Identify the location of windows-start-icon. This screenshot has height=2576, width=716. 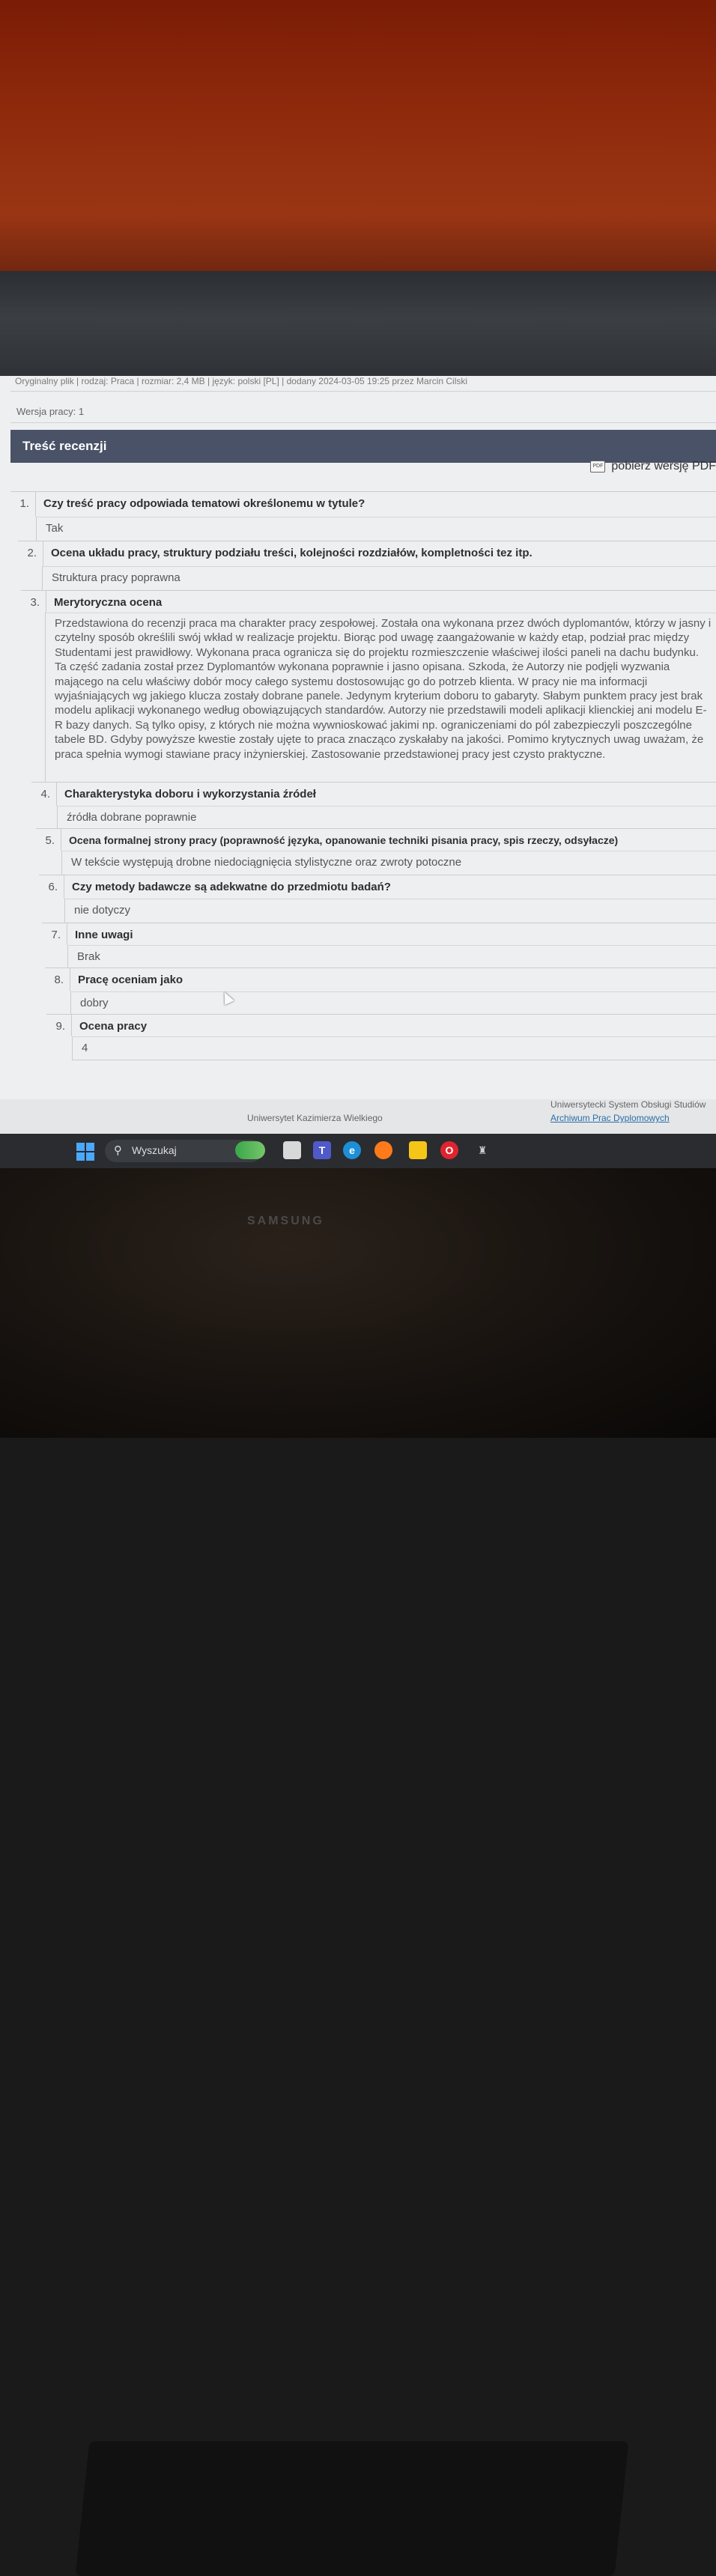
(85, 1152).